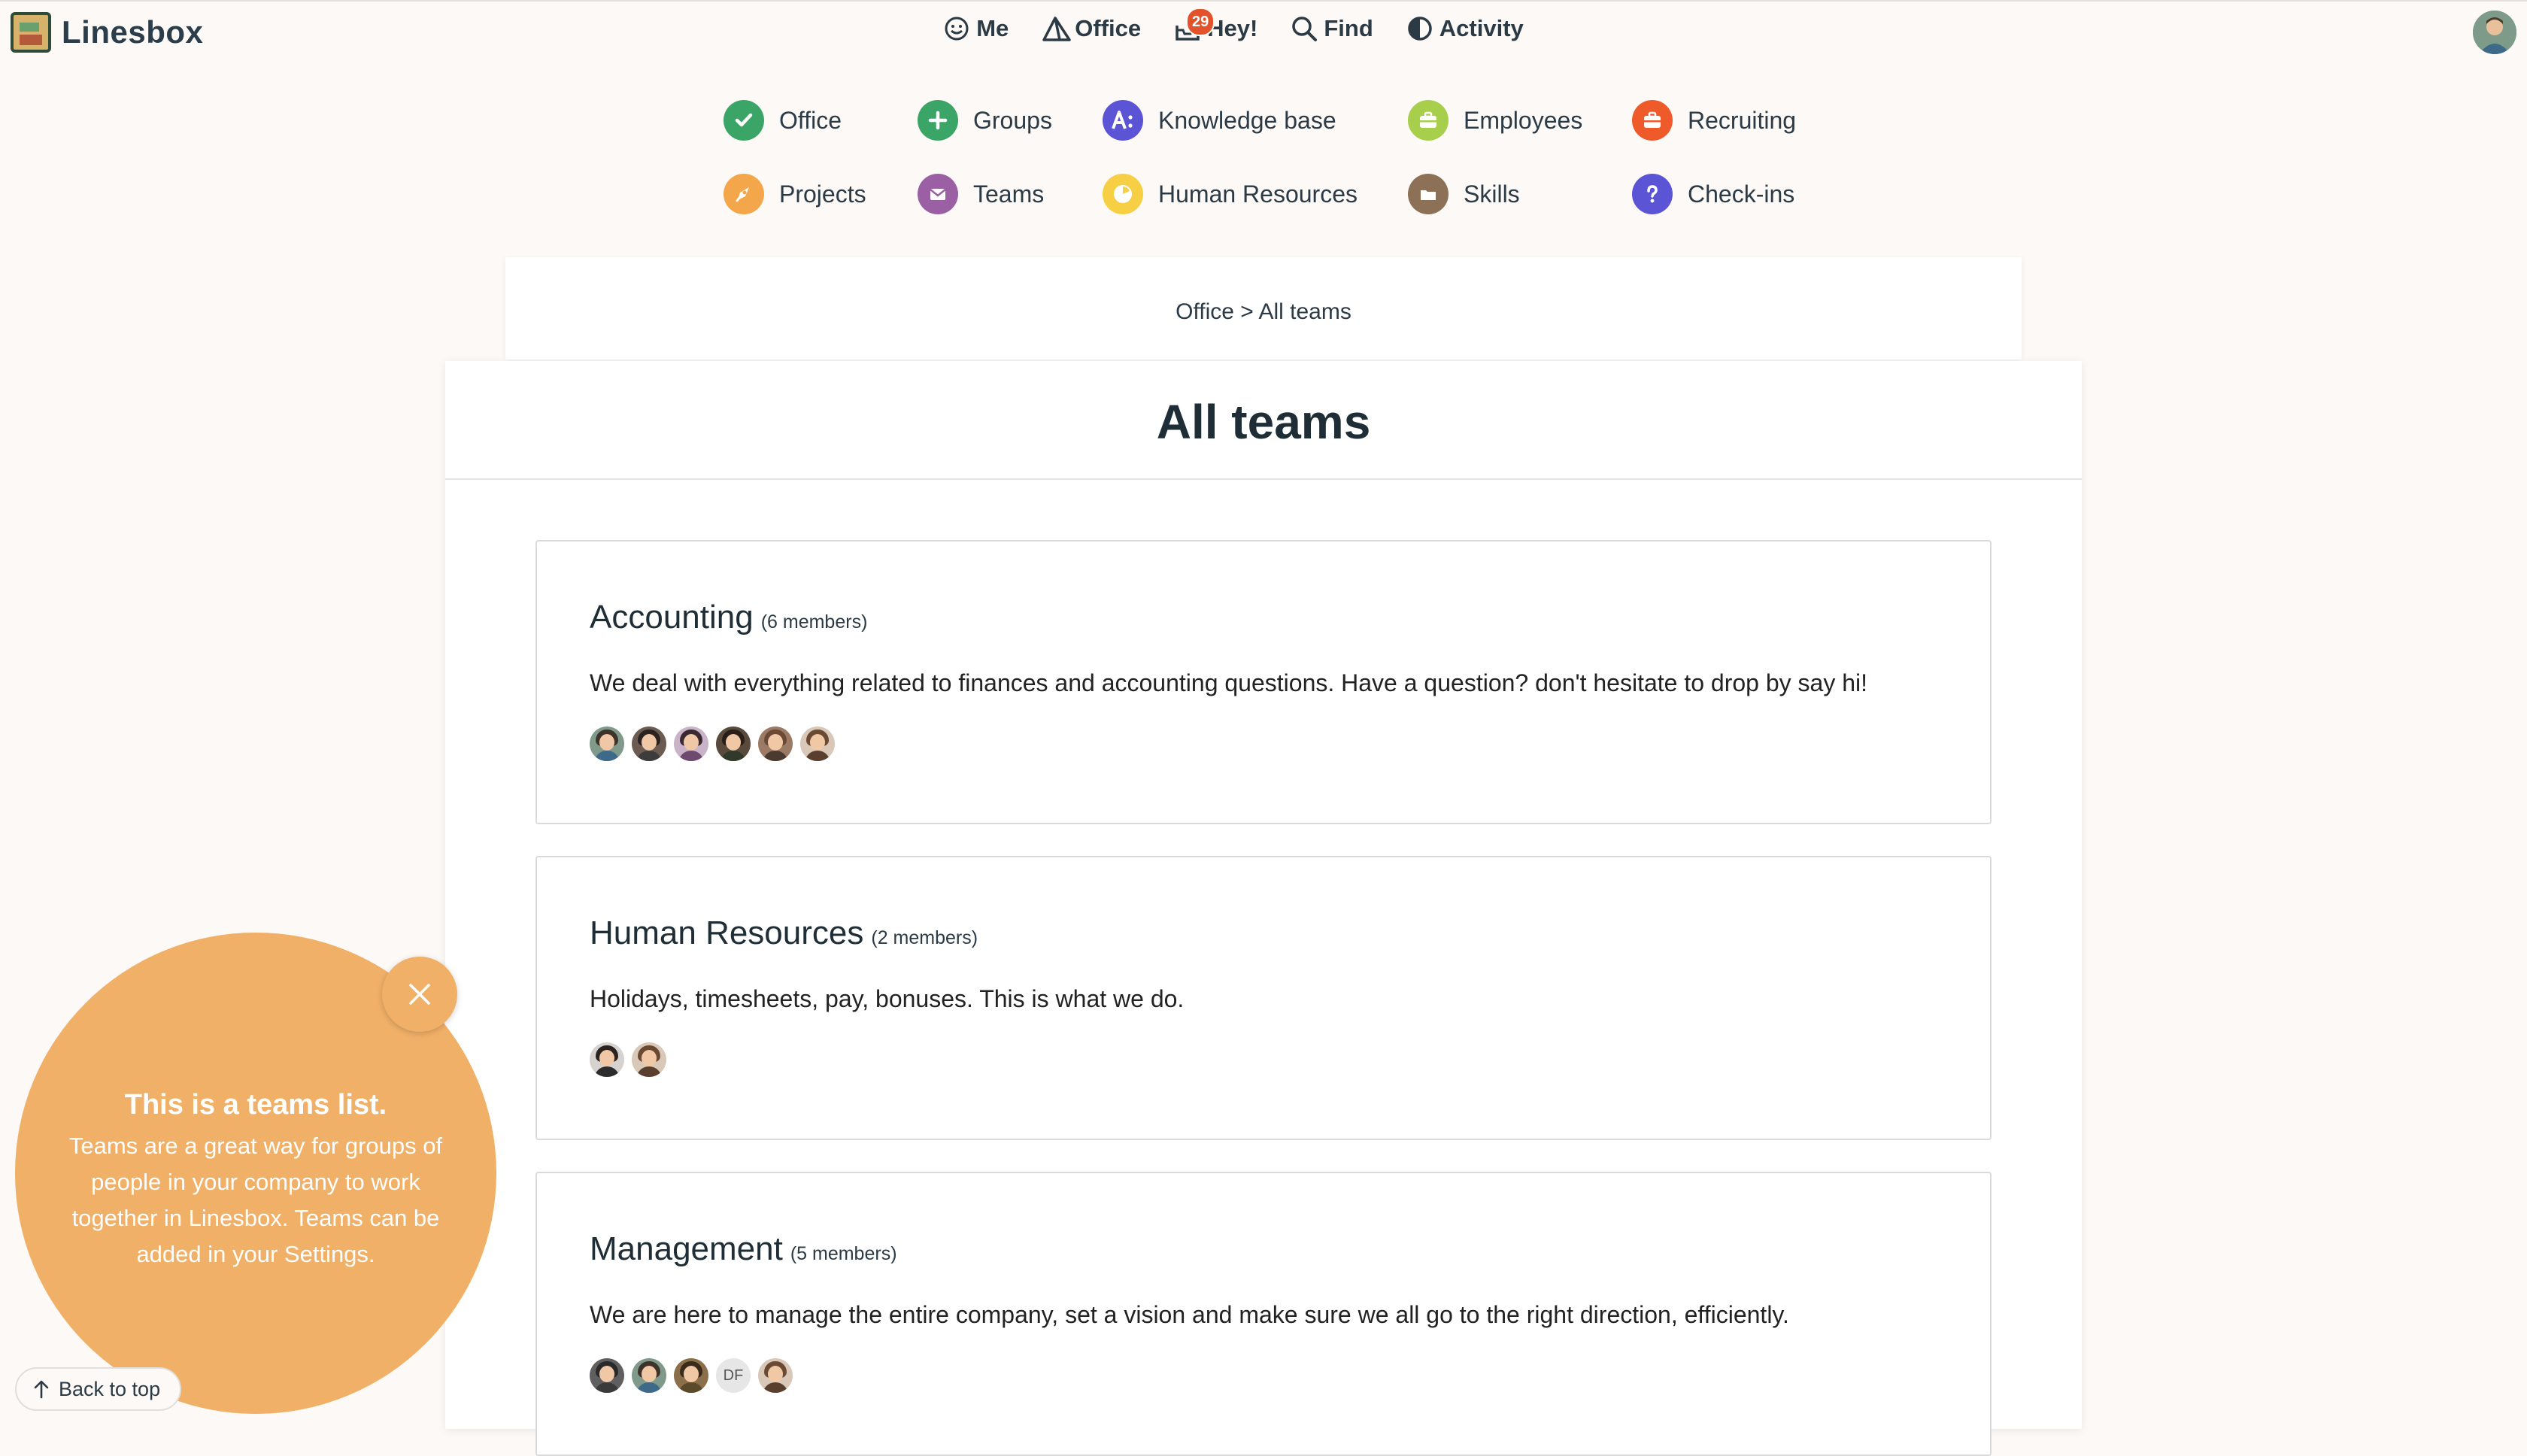  Describe the element at coordinates (1232, 28) in the screenshot. I see `nav-hey-label: Hey!` at that location.